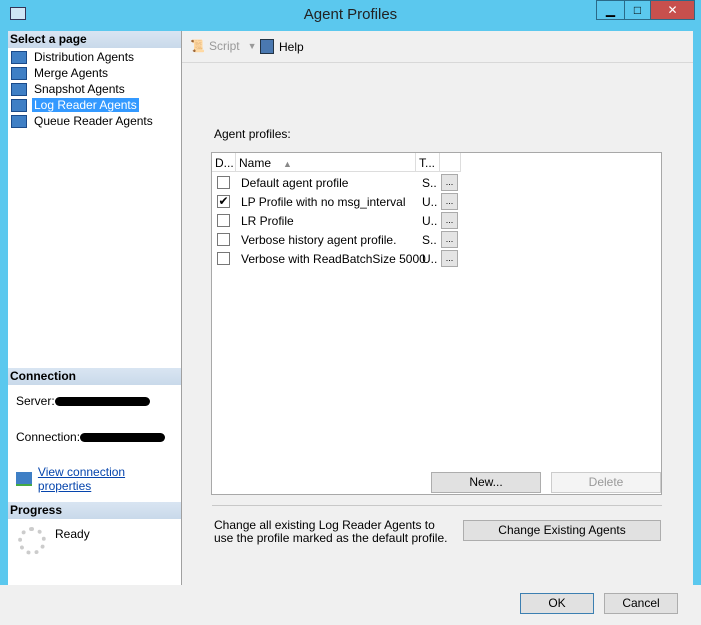 This screenshot has width=701, height=625. What do you see at coordinates (562, 530) in the screenshot?
I see `change-existing-agents-button: Change Existing Agents` at bounding box center [562, 530].